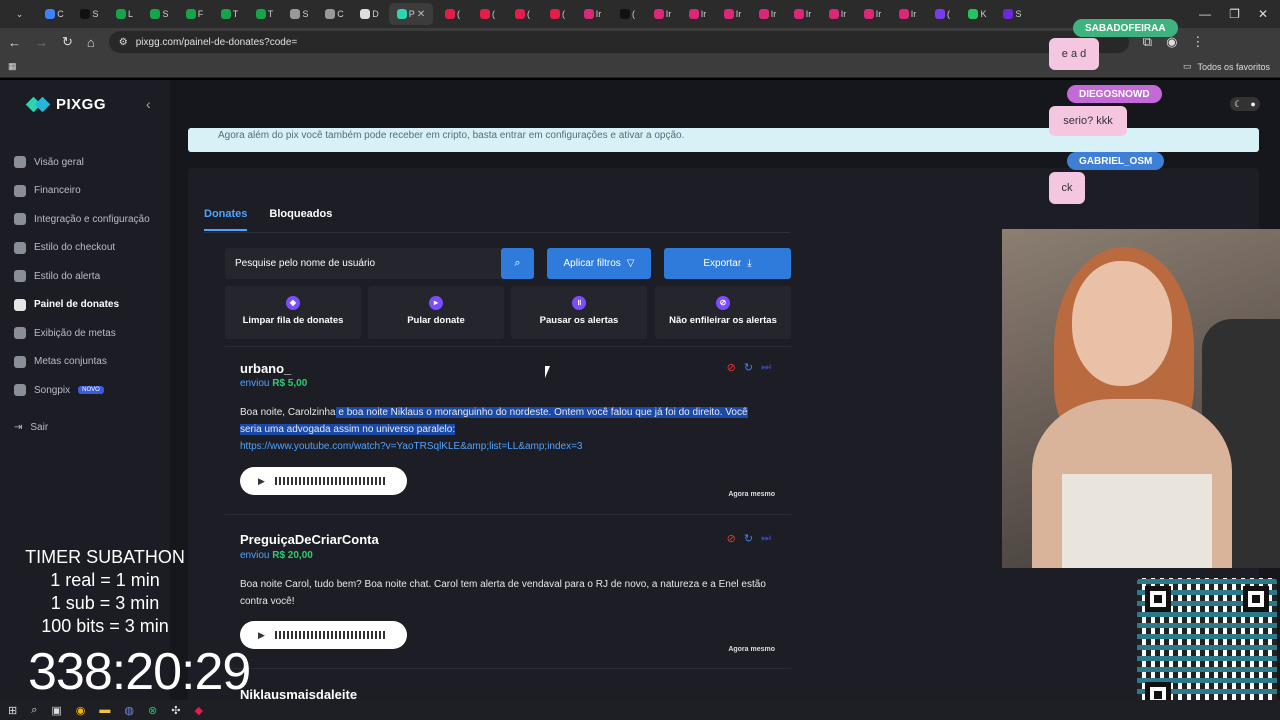  I want to click on site-info-icon: ⚙, so click(123, 42).